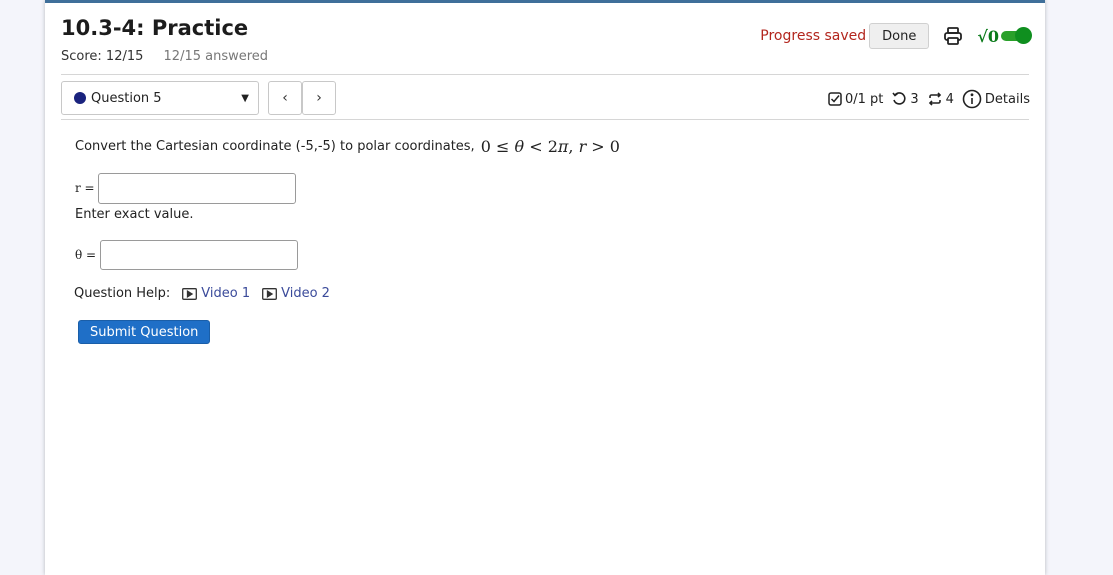 The height and width of the screenshot is (575, 1113). I want to click on submit-question-button: Submit Question, so click(144, 332).